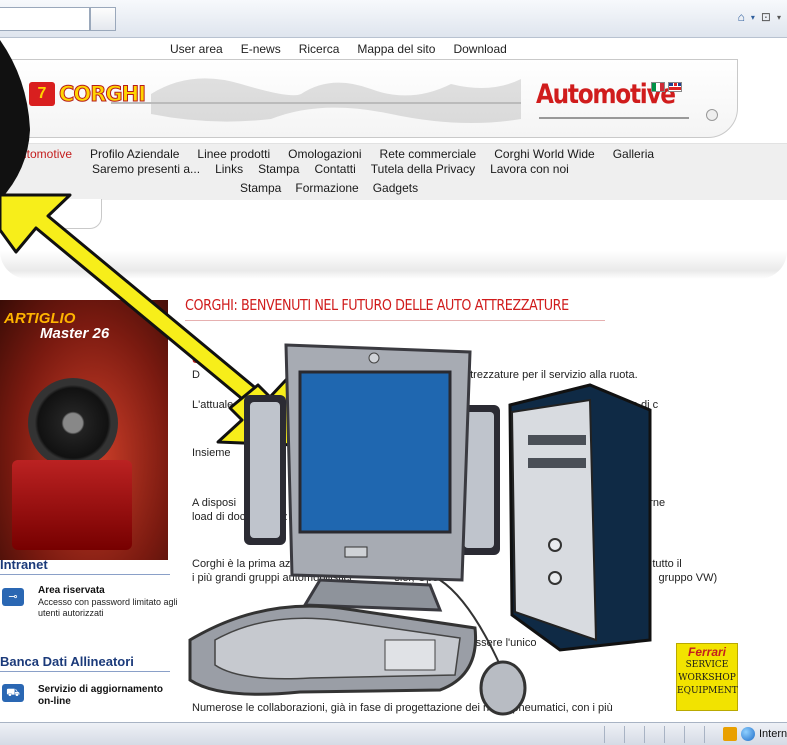 The height and width of the screenshot is (745, 787). What do you see at coordinates (31, 213) in the screenshot?
I see `section-tab-label: otive` at bounding box center [31, 213].